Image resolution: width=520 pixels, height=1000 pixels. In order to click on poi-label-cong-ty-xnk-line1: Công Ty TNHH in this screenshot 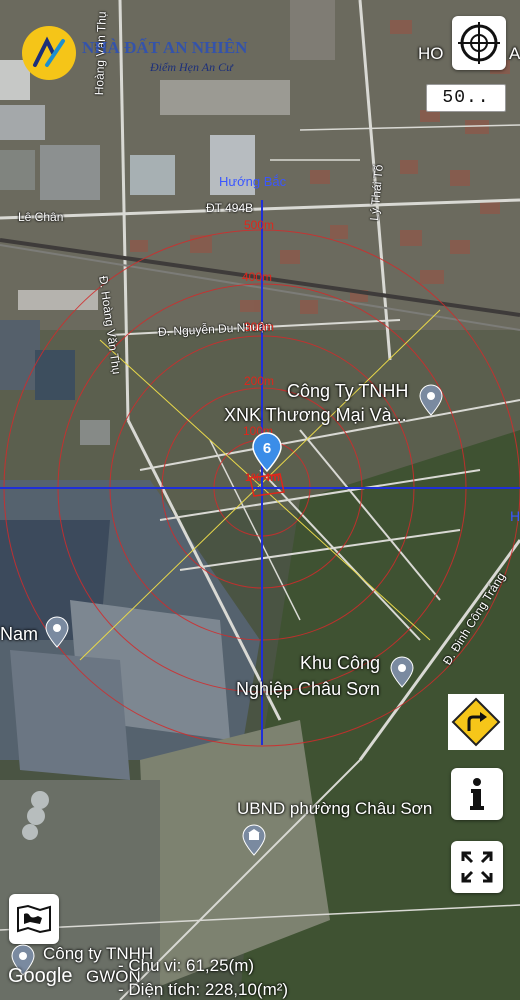, I will do `click(348, 391)`.